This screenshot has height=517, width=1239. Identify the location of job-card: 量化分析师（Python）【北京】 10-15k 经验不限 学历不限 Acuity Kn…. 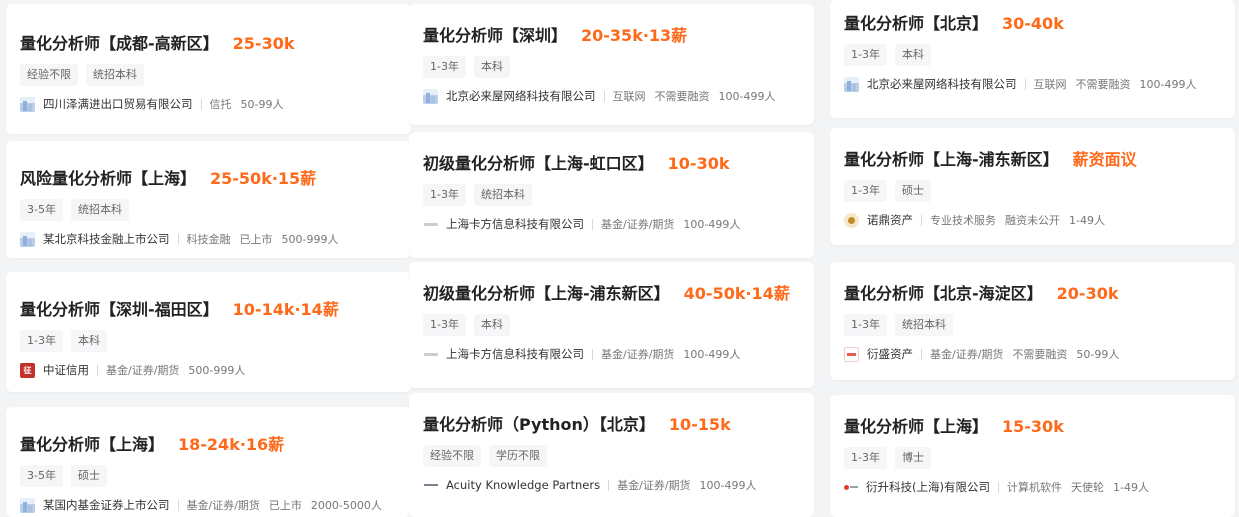
(611, 455).